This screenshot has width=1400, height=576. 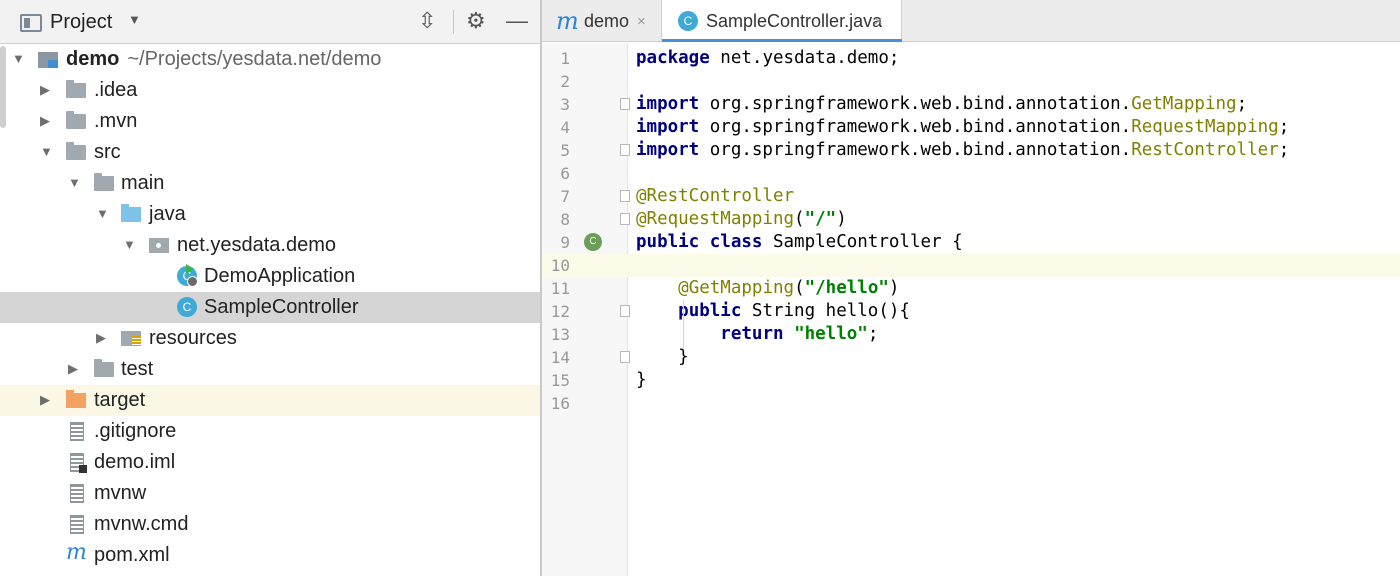 I want to click on tab-label: demo, so click(x=607, y=21).